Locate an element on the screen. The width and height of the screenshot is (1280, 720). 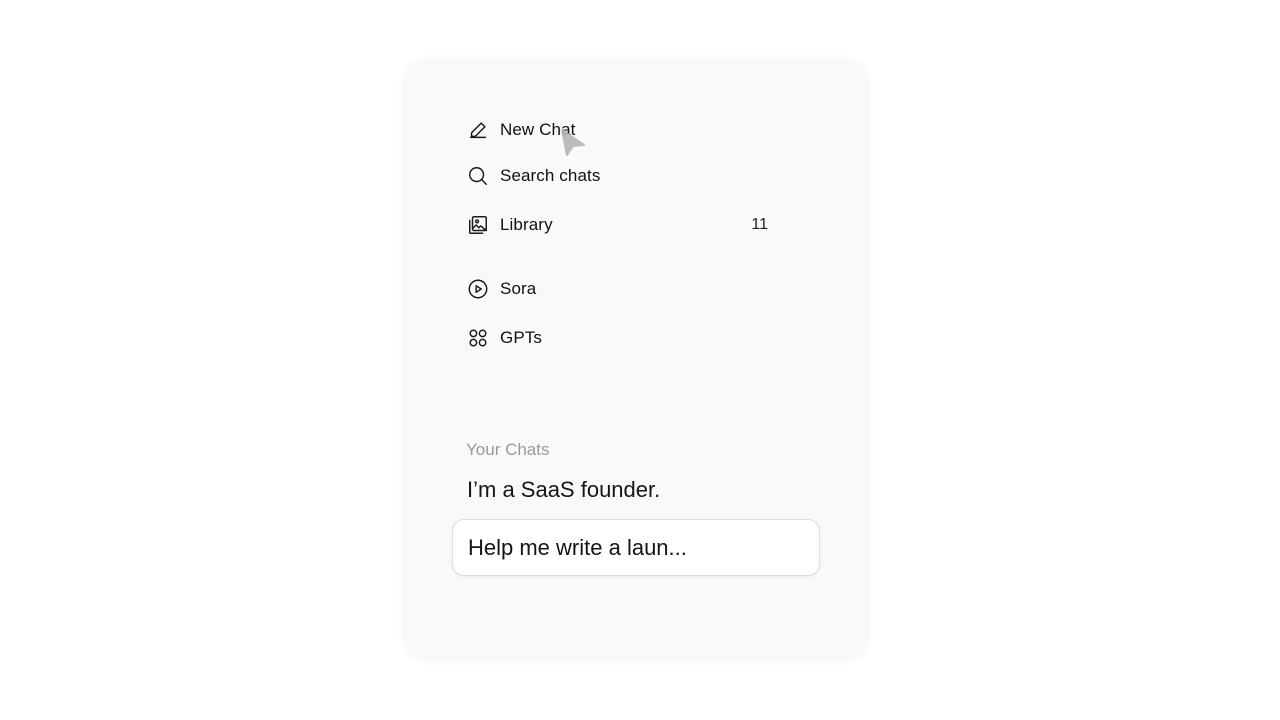
play-circle-icon is located at coordinates (478, 289).